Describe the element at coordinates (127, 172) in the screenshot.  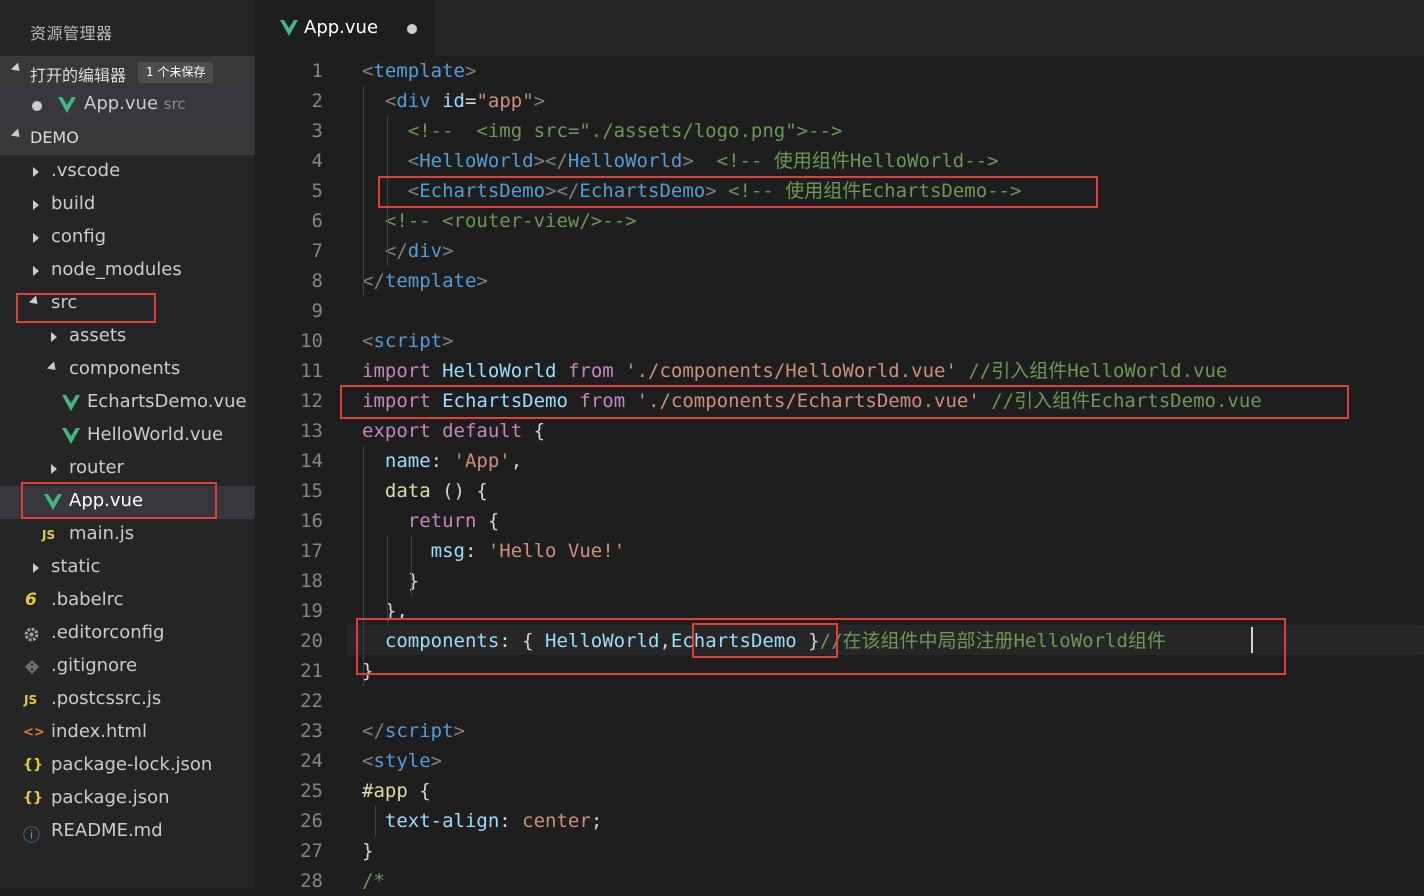
I see `tree-item-vscode: .vscode` at that location.